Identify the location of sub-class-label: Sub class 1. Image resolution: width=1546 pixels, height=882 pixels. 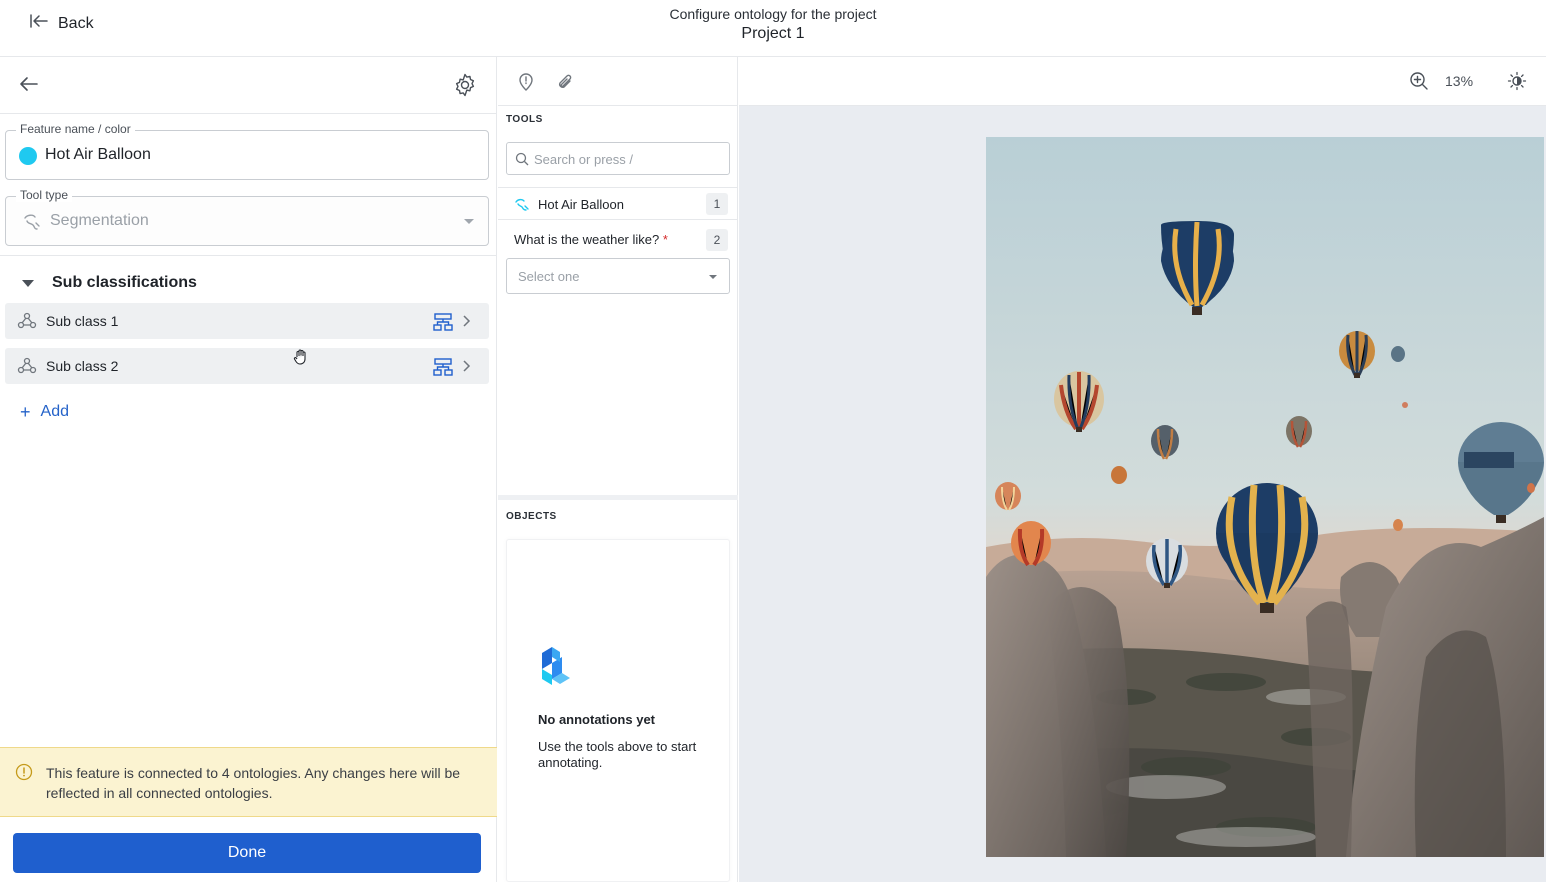
(82, 321).